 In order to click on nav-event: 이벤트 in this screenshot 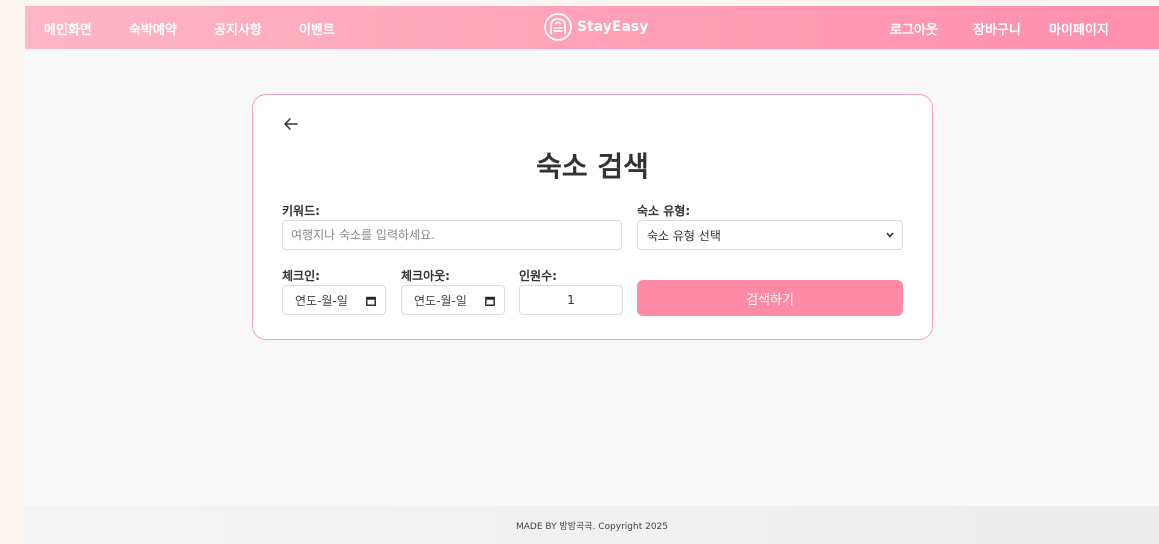, I will do `click(317, 28)`.